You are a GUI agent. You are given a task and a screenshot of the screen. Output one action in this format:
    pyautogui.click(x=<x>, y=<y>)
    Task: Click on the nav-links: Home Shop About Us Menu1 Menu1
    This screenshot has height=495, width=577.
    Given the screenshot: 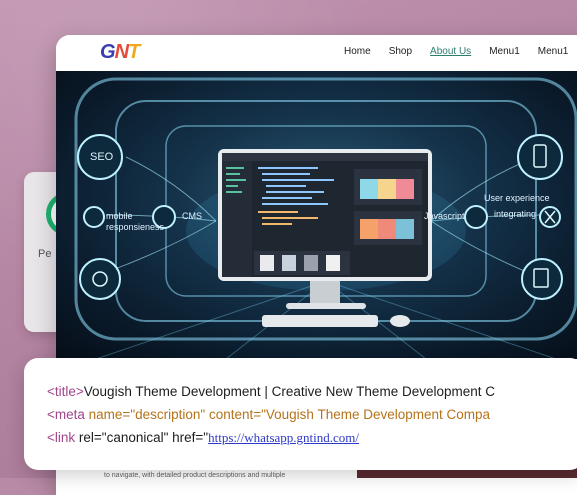 What is the action you would take?
    pyautogui.click(x=456, y=51)
    